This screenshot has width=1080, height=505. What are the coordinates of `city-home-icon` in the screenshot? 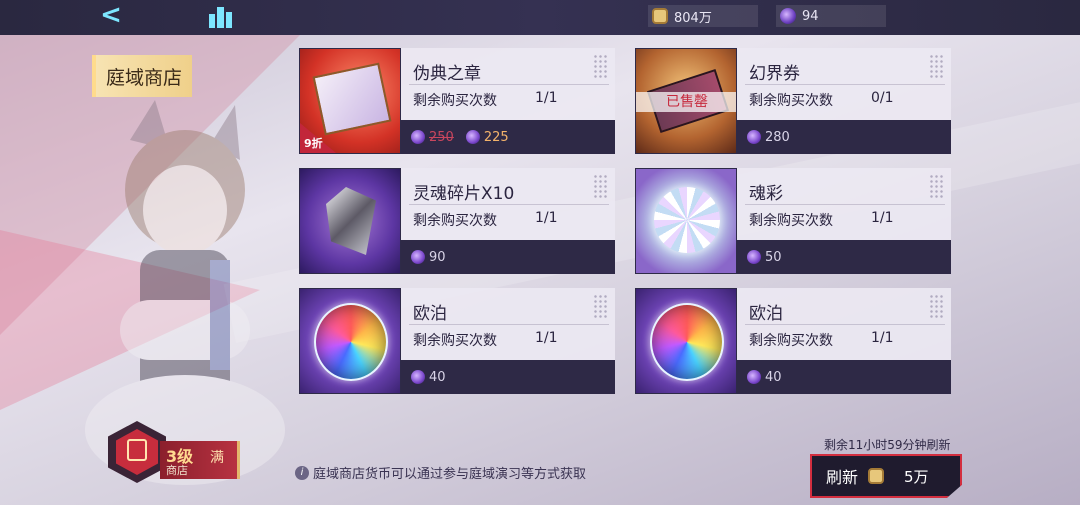 It's located at (220, 17).